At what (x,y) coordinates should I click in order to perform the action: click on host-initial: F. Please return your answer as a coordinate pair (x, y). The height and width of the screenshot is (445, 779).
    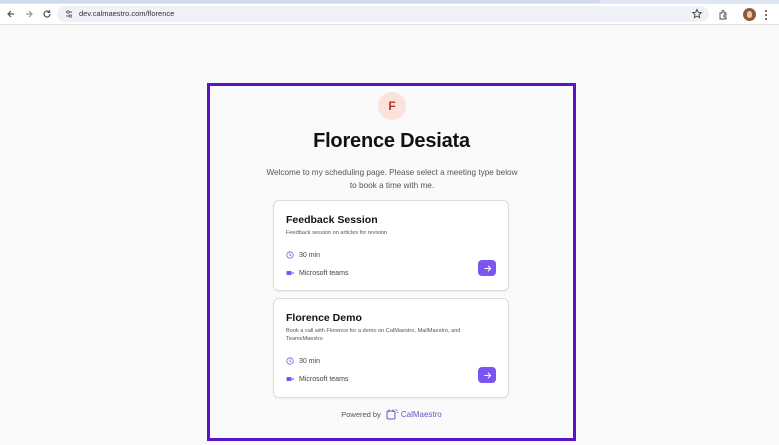
    Looking at the image, I should click on (392, 106).